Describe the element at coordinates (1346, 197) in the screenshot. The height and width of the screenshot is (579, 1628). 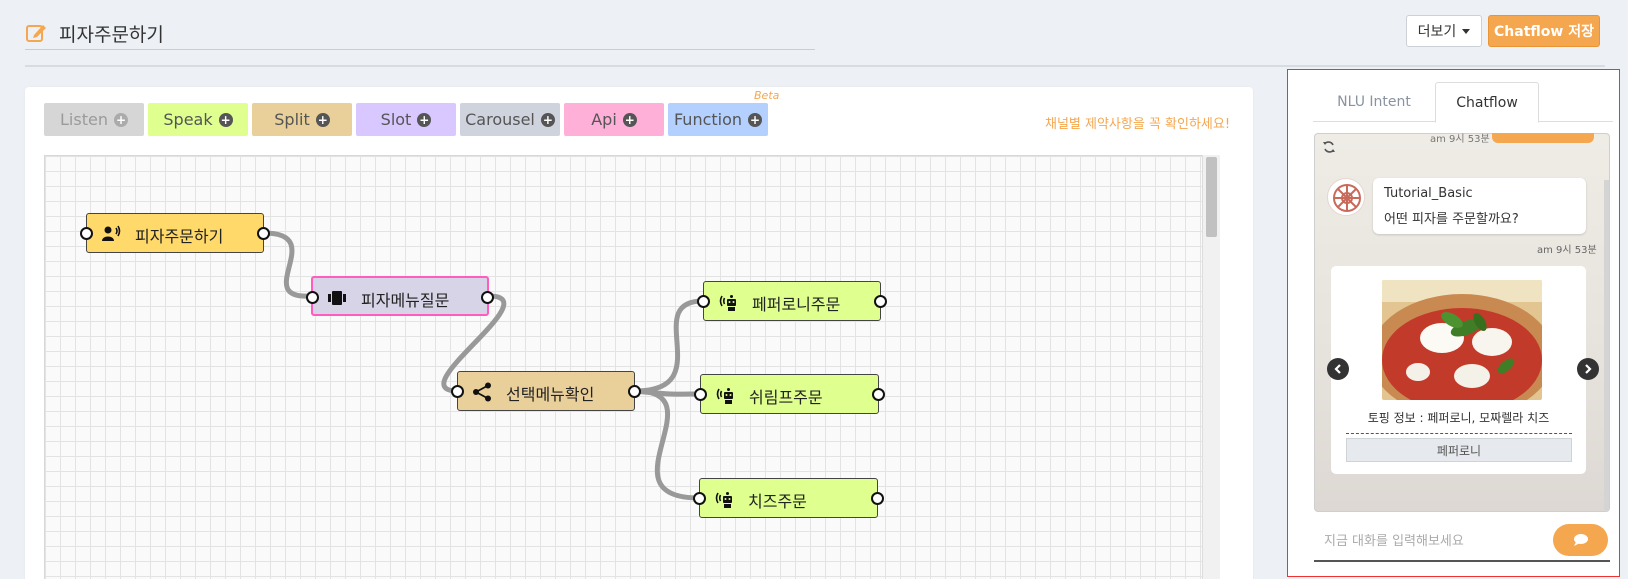
I see `bot-avatar` at that location.